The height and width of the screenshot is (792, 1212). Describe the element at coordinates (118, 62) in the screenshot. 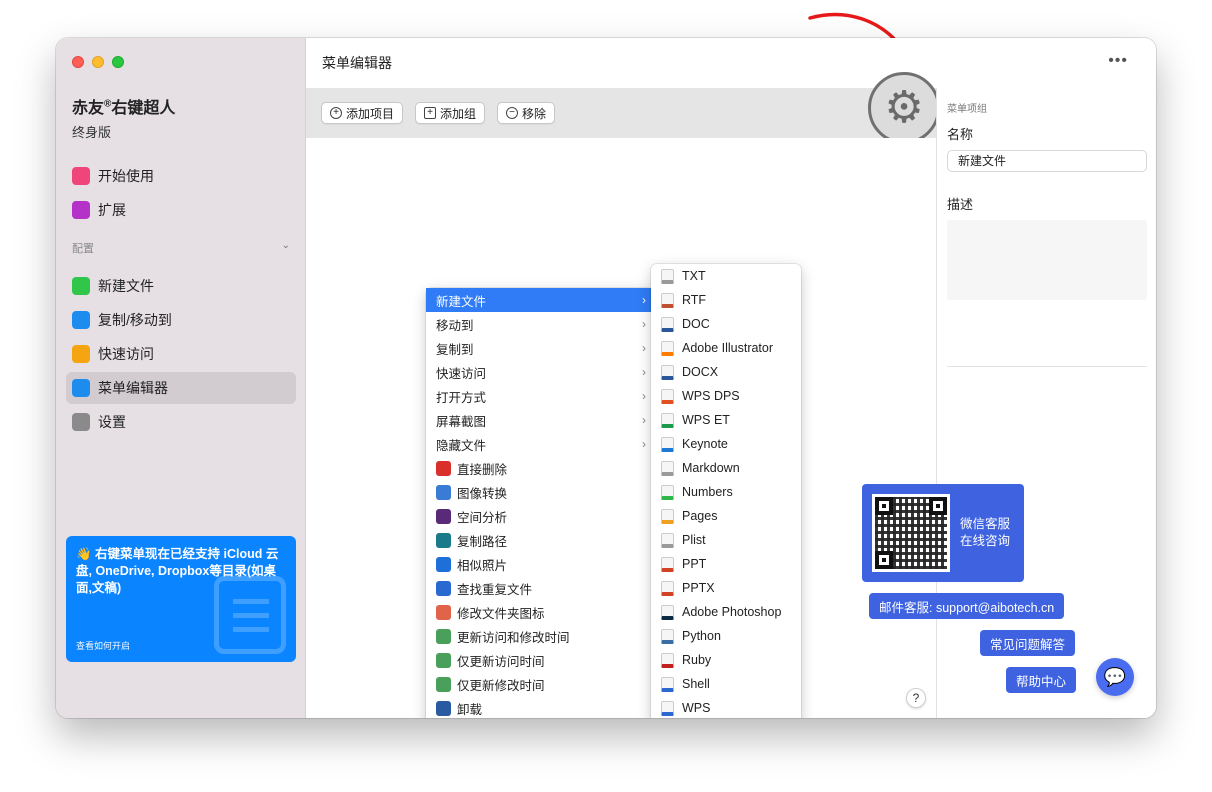

I see `zoom-button` at that location.